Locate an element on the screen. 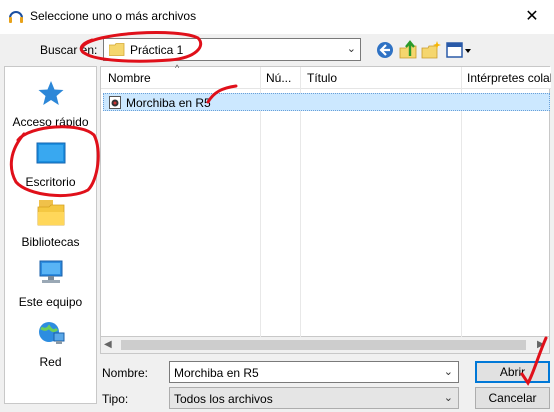 Image resolution: width=554 pixels, height=412 pixels. star-icon is located at coordinates (51, 93).